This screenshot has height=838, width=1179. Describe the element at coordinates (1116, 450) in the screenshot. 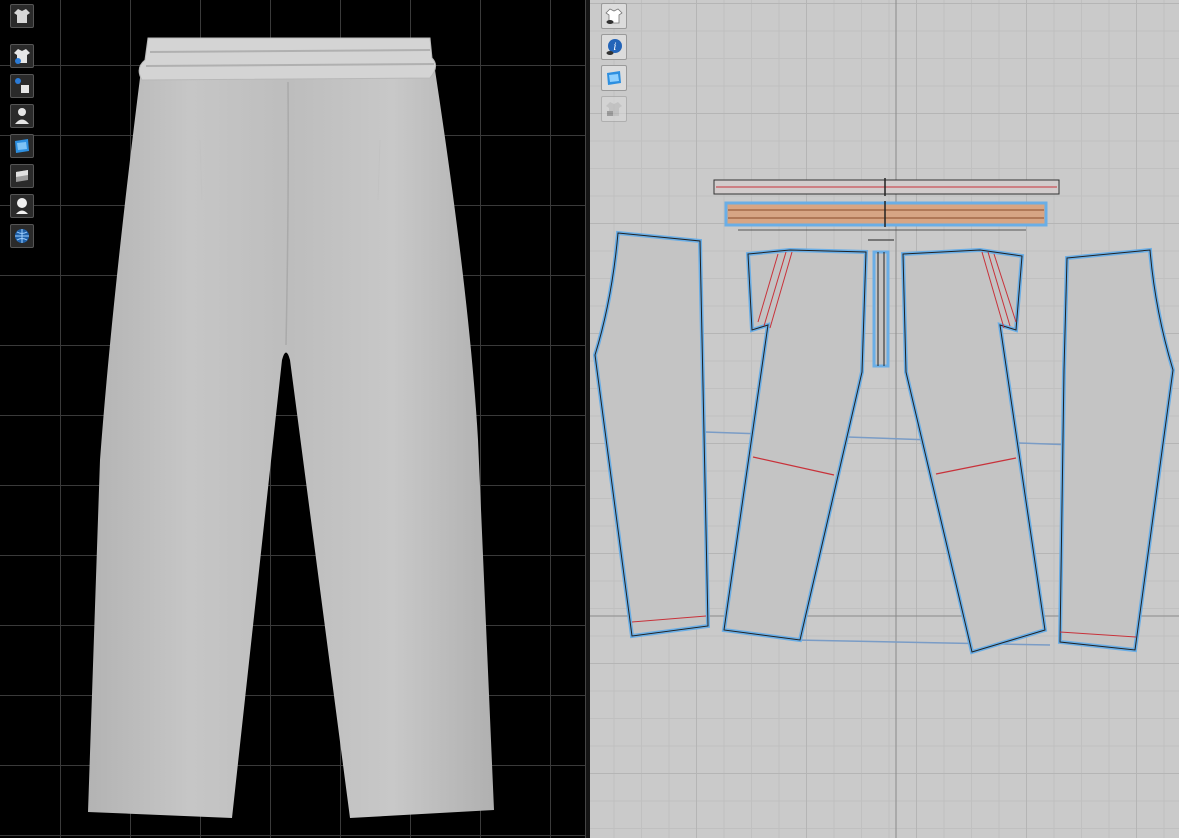

I see `right-back-leg-piece` at that location.